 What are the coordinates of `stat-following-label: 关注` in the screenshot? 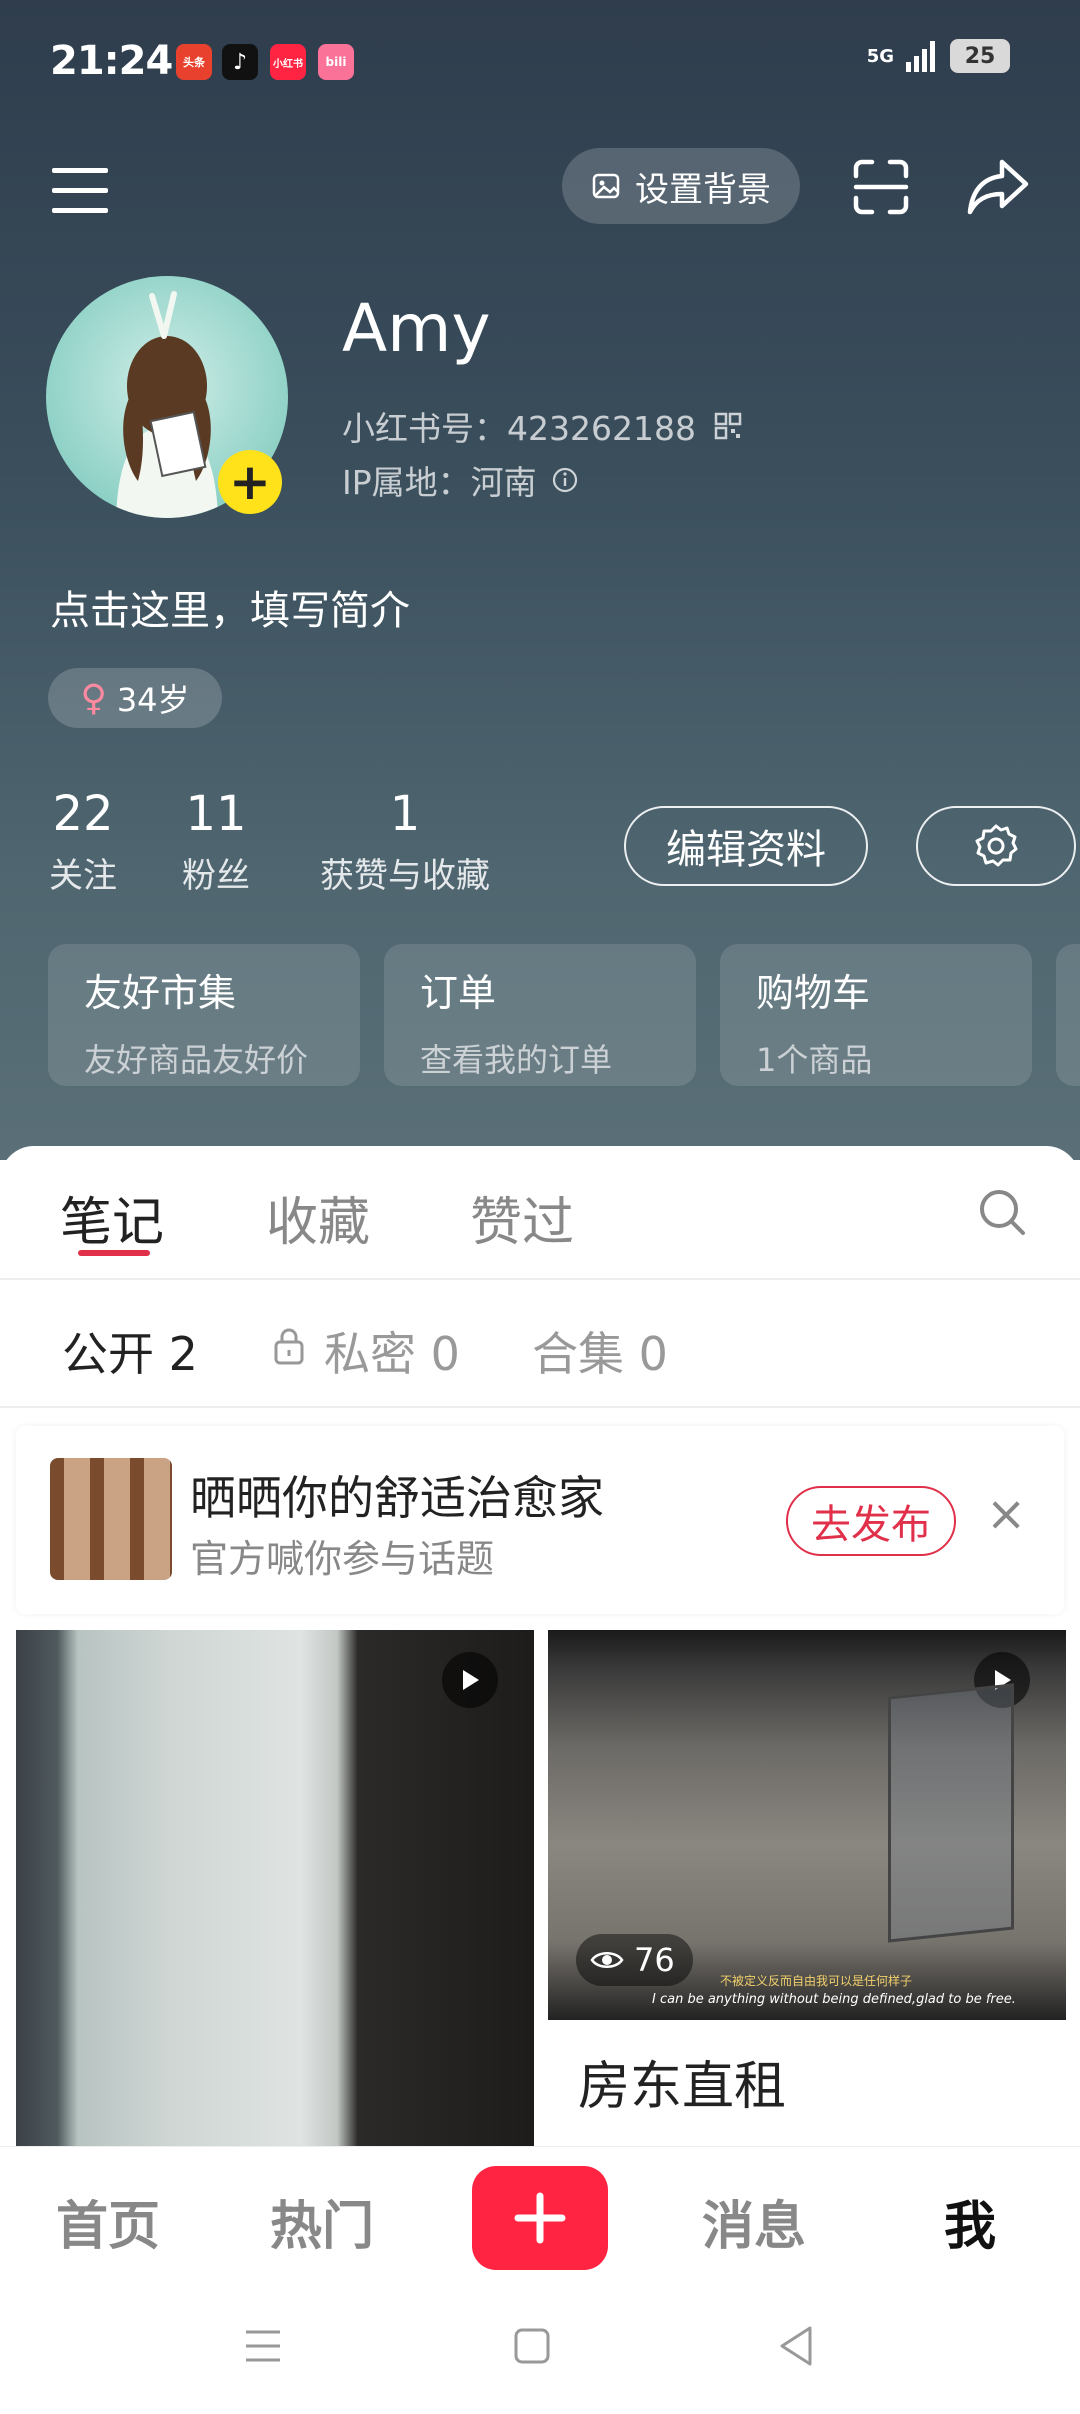 It's located at (83, 876).